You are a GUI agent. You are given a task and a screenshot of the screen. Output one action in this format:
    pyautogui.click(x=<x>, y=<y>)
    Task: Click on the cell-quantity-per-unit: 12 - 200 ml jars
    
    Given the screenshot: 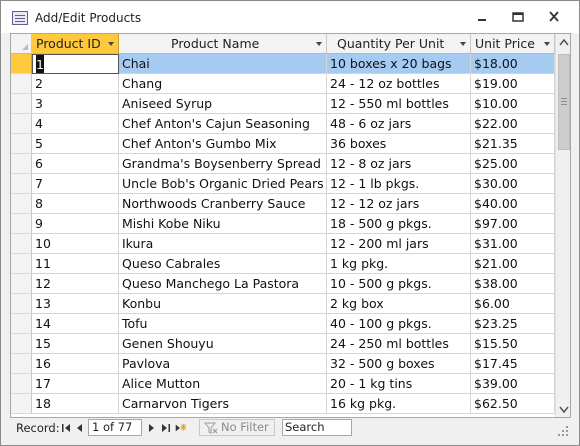 What is the action you would take?
    pyautogui.click(x=399, y=244)
    